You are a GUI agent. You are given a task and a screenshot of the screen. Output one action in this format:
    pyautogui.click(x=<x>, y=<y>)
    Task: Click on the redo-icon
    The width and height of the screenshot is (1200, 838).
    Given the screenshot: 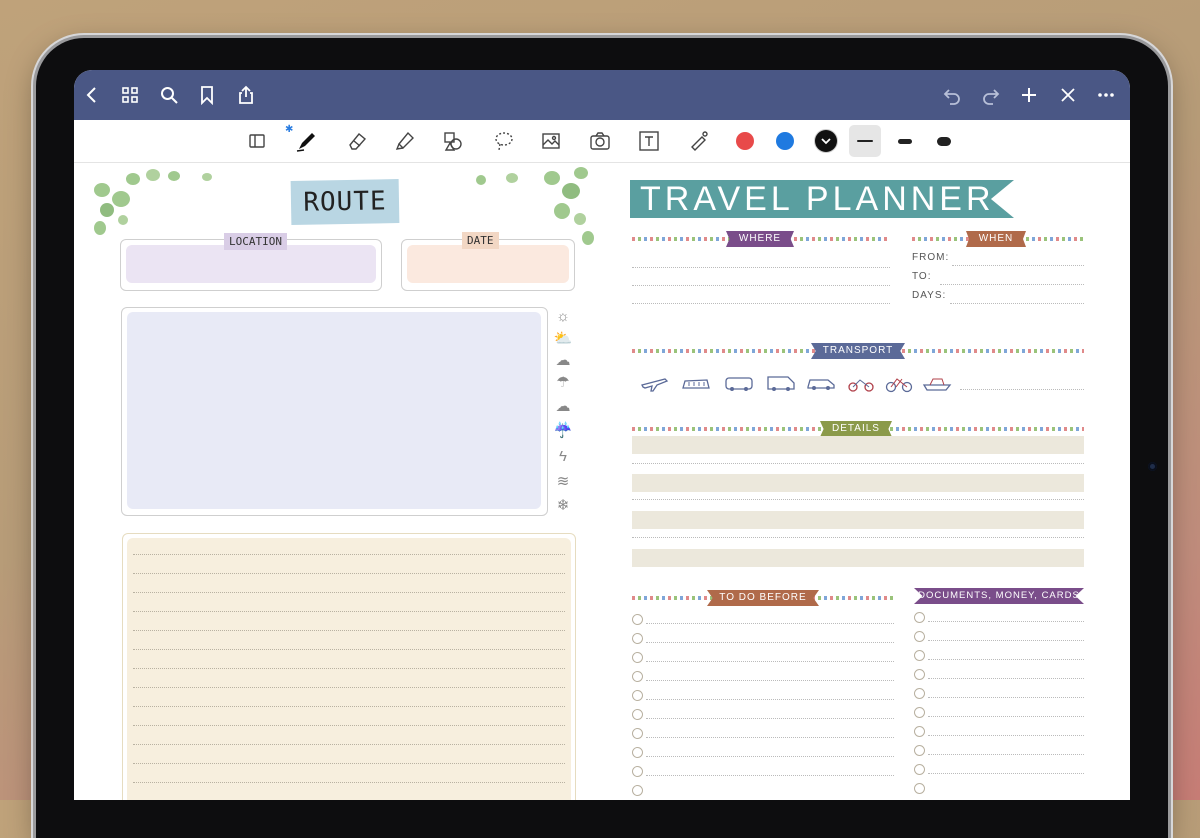 What is the action you would take?
    pyautogui.click(x=991, y=95)
    